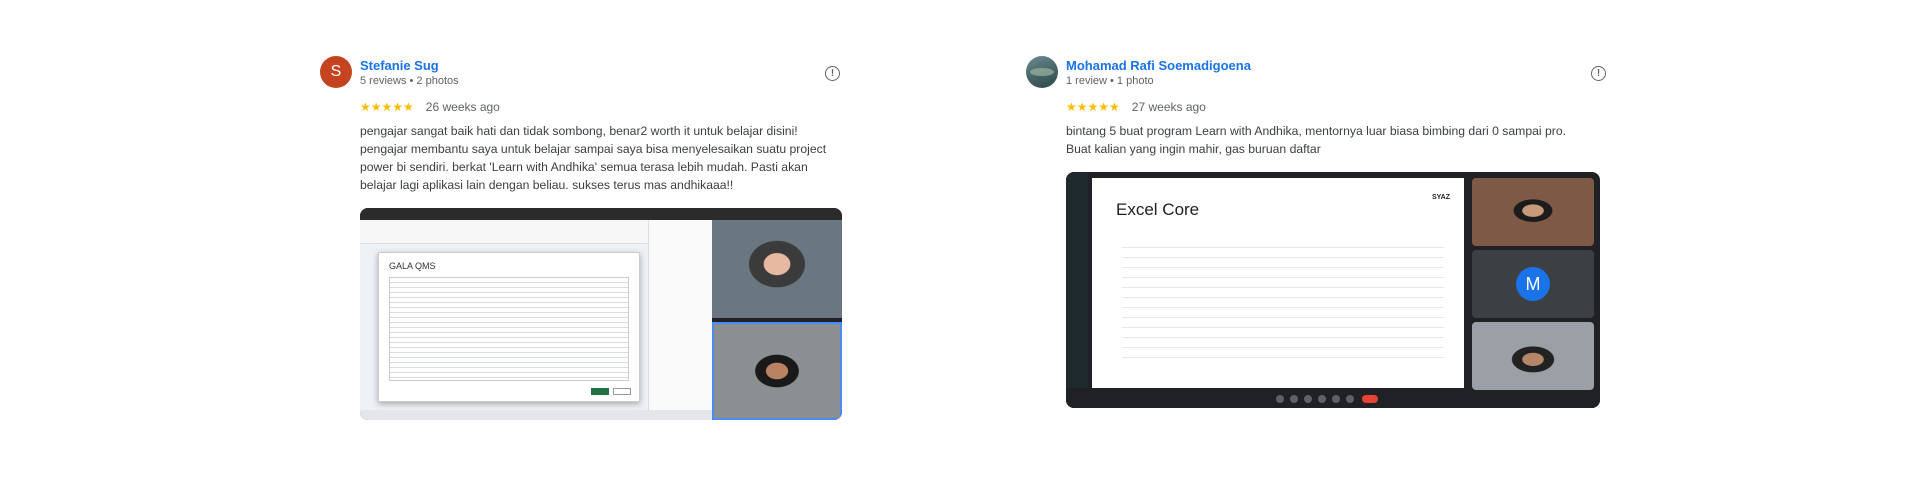  What do you see at coordinates (600, 391) in the screenshot?
I see `ok-button` at bounding box center [600, 391].